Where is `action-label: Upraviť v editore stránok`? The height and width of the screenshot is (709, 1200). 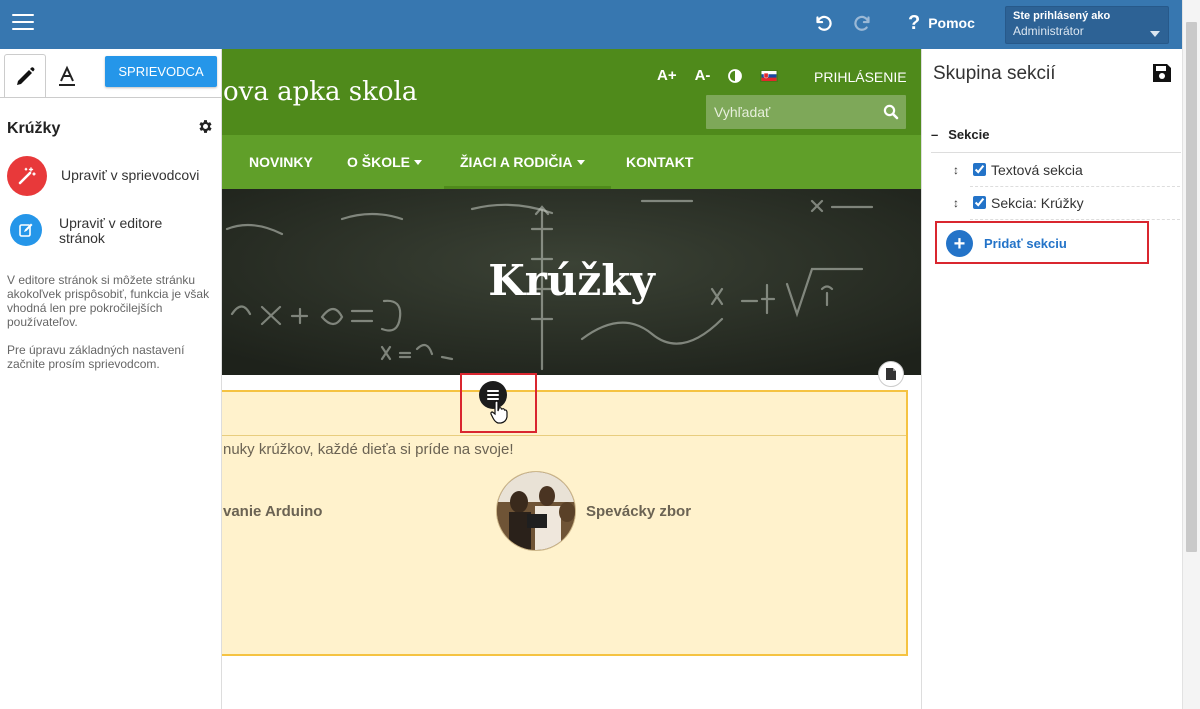 action-label: Upraviť v editore stránok is located at coordinates (111, 230).